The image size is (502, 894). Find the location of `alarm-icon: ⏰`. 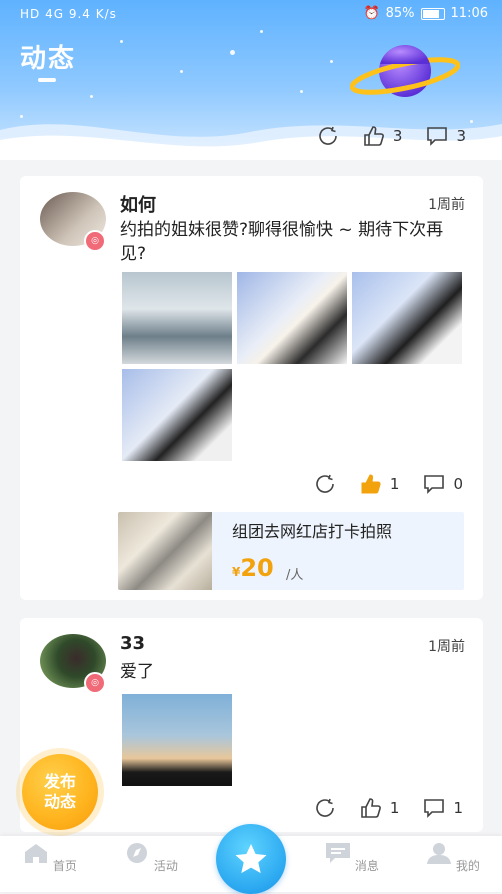

alarm-icon: ⏰ is located at coordinates (371, 13).